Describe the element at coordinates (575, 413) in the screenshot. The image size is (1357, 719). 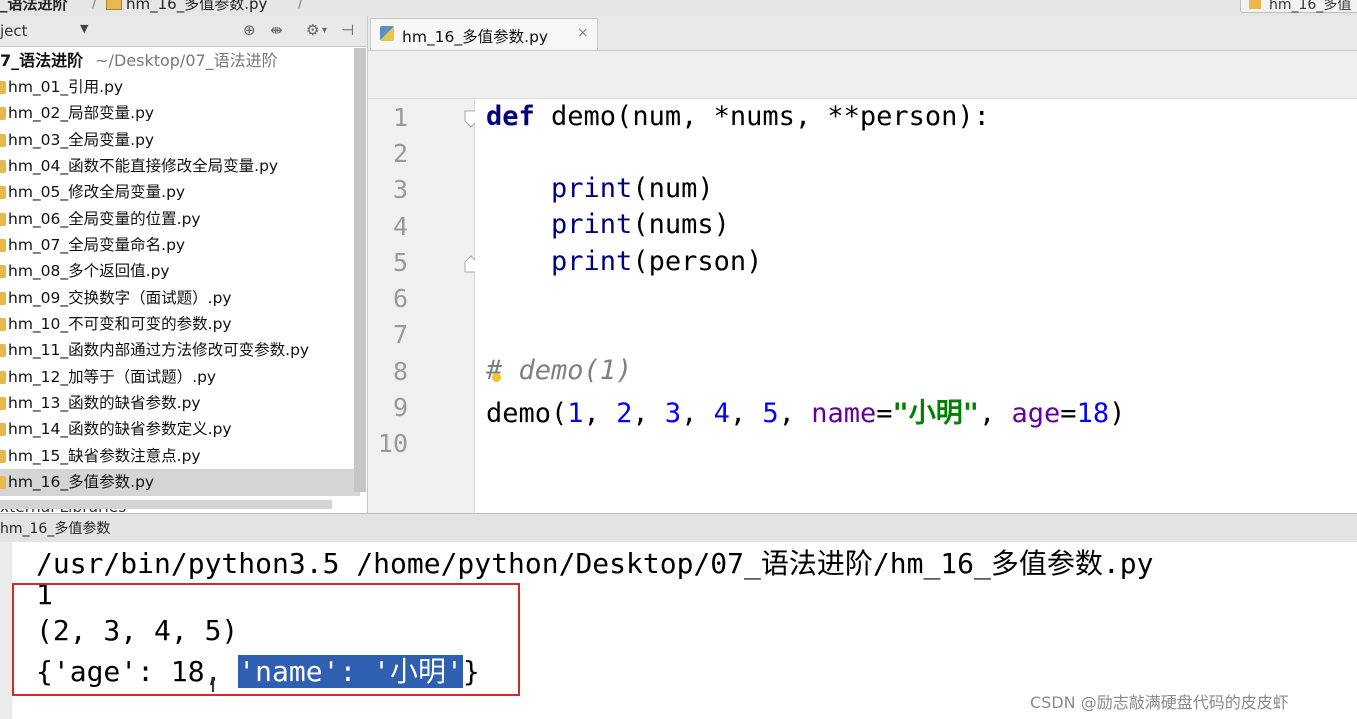
I see `number-literal: 1` at that location.